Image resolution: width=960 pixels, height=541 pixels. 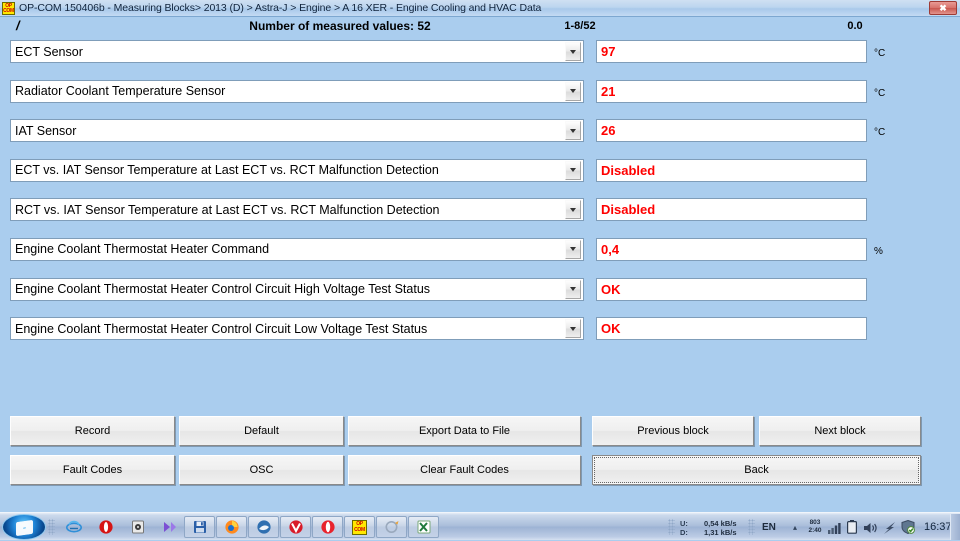 What do you see at coordinates (580, 26) in the screenshot?
I see `block-range-label: 1-8/52` at bounding box center [580, 26].